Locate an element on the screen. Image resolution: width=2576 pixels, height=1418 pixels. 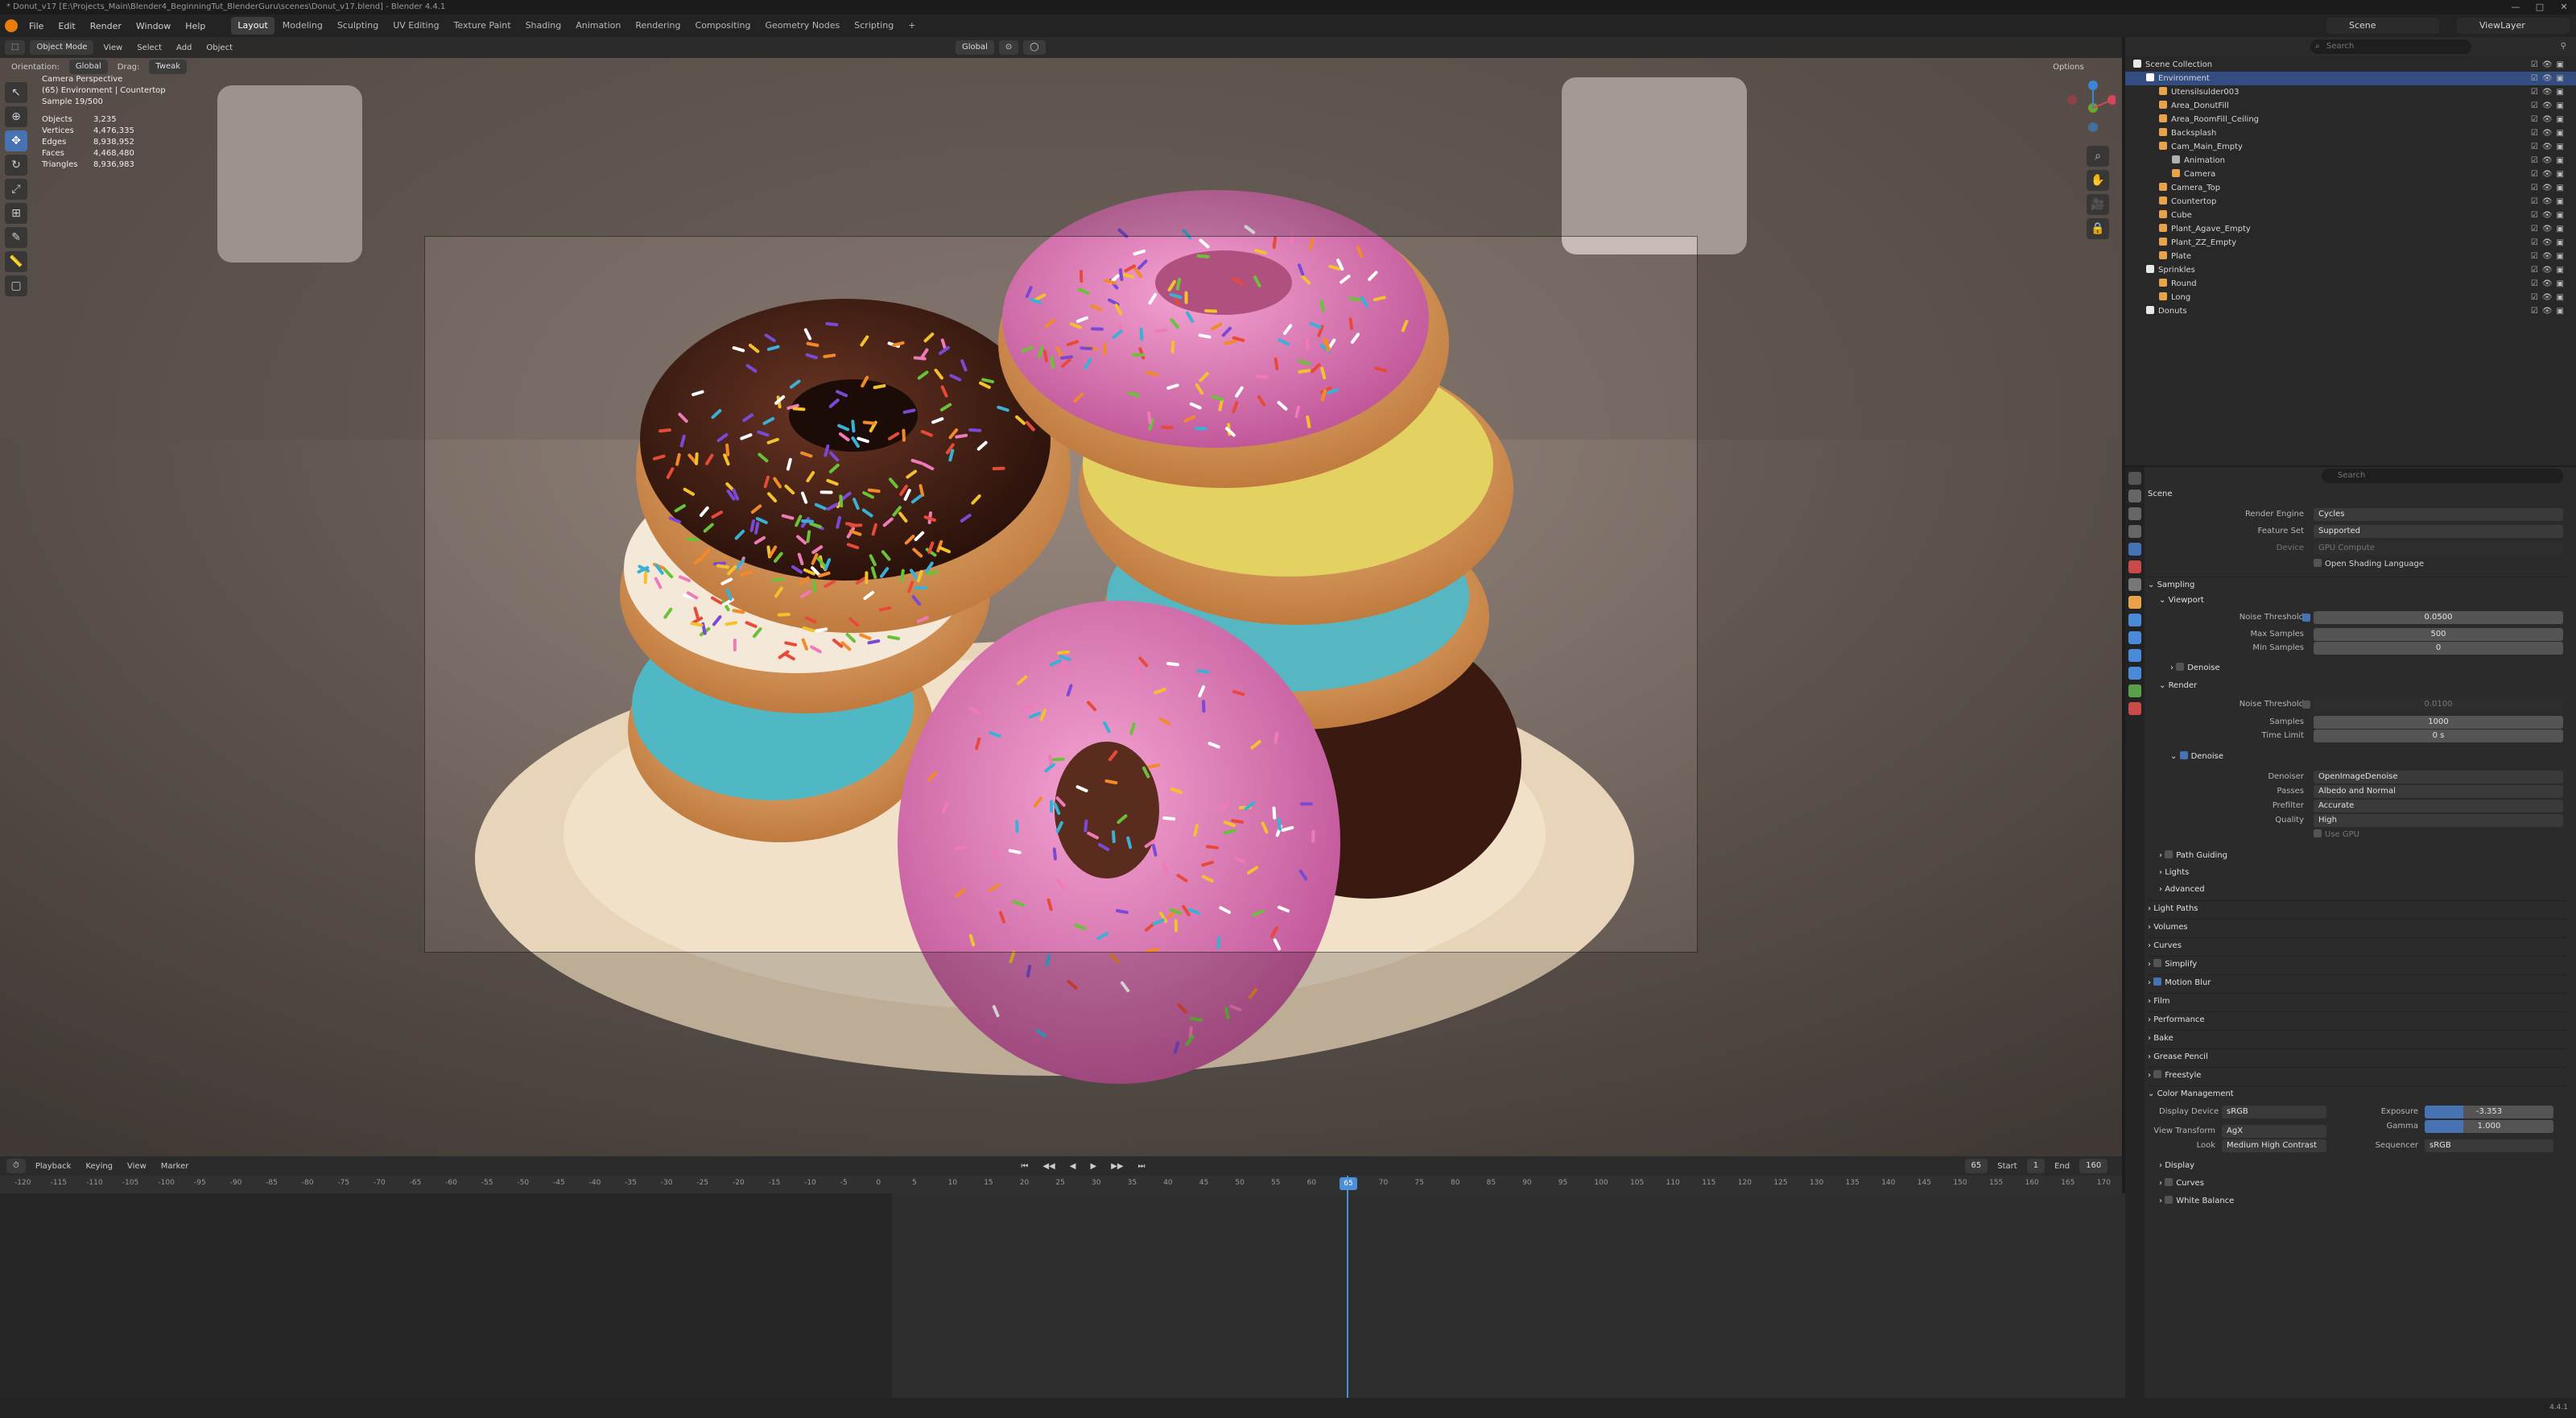
close-button: ✕ is located at coordinates (2564, 7).